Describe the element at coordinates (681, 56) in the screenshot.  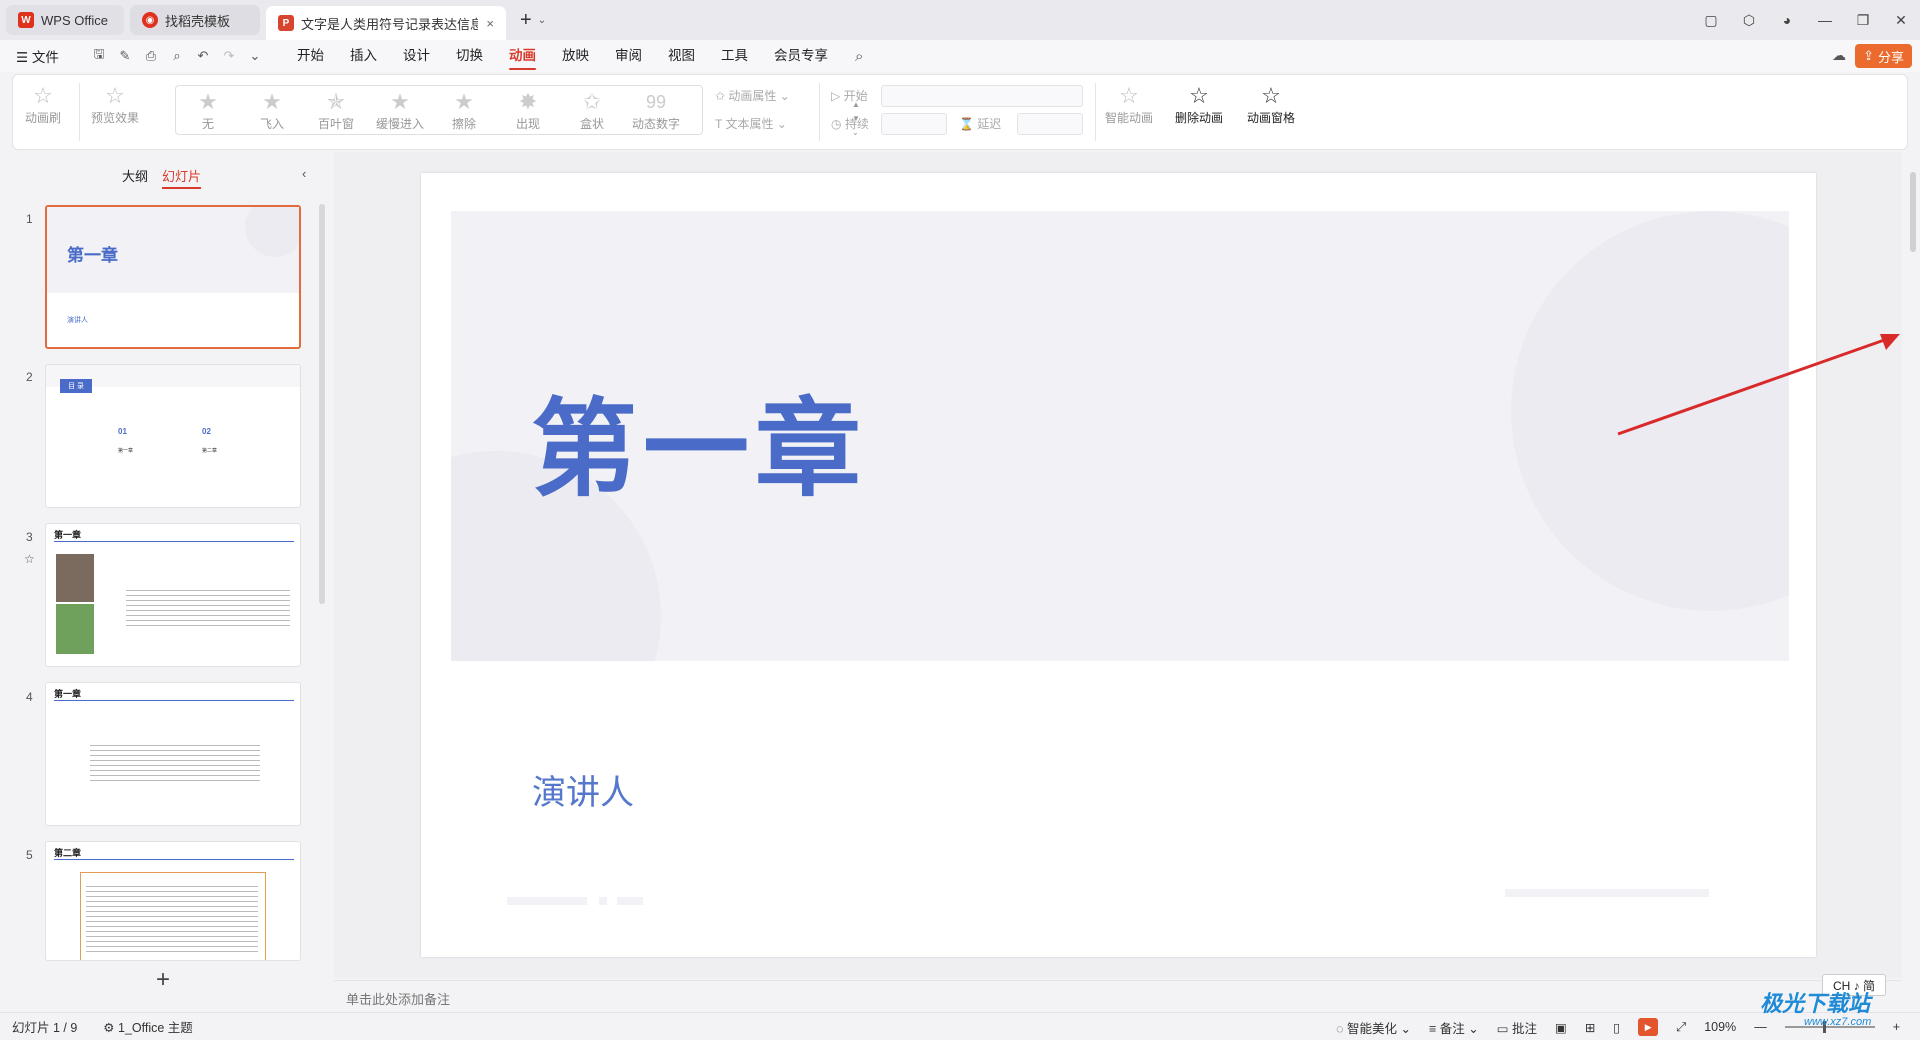
I see `menu-view: 视图` at that location.